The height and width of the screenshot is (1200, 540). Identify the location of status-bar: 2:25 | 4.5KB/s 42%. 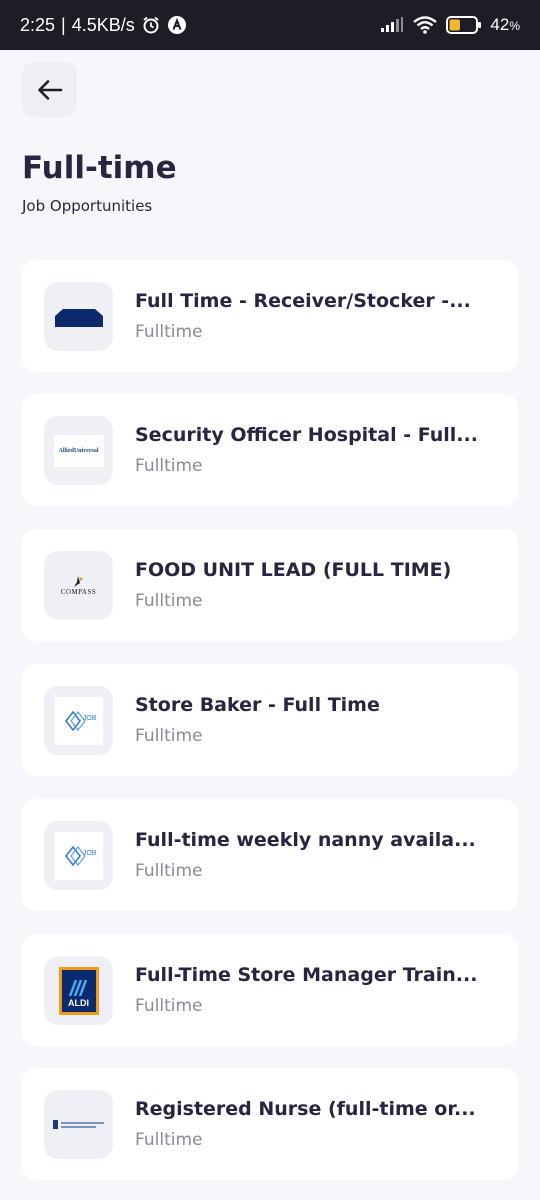
(270, 25).